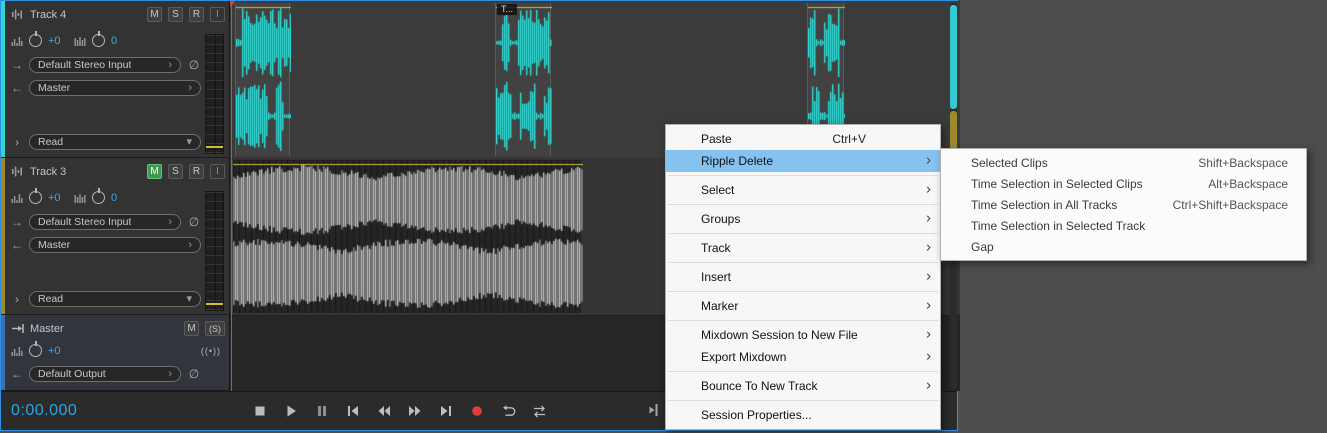 The width and height of the screenshot is (1327, 433). I want to click on menu-item-paste: Paste Ctrl+V, so click(803, 139).